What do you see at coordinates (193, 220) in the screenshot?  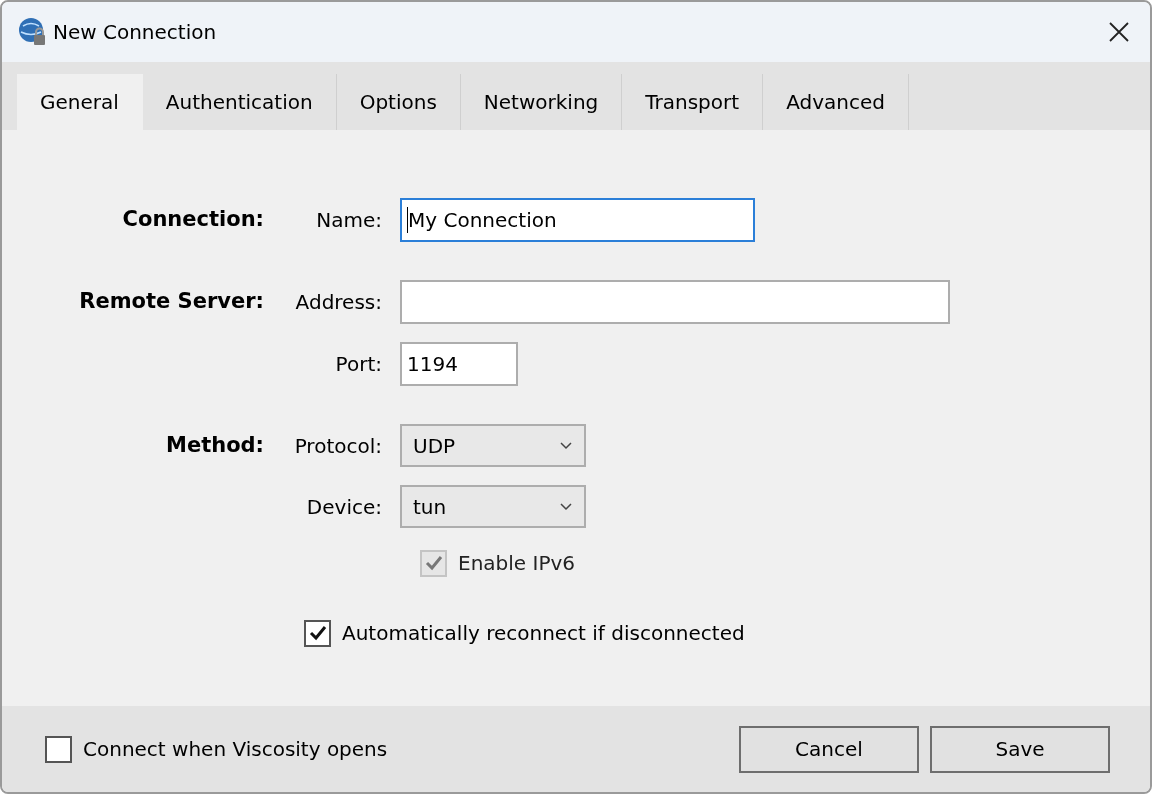 I see `section-label: Connection:` at bounding box center [193, 220].